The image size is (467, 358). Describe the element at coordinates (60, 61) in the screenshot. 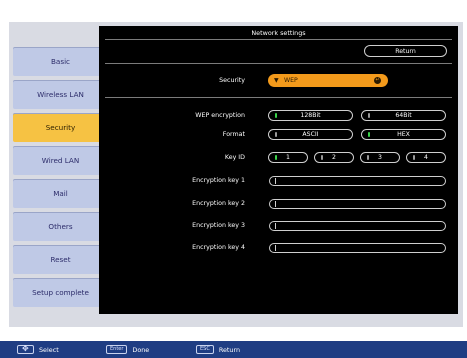

I see `menu-item-basic: Basic` at that location.